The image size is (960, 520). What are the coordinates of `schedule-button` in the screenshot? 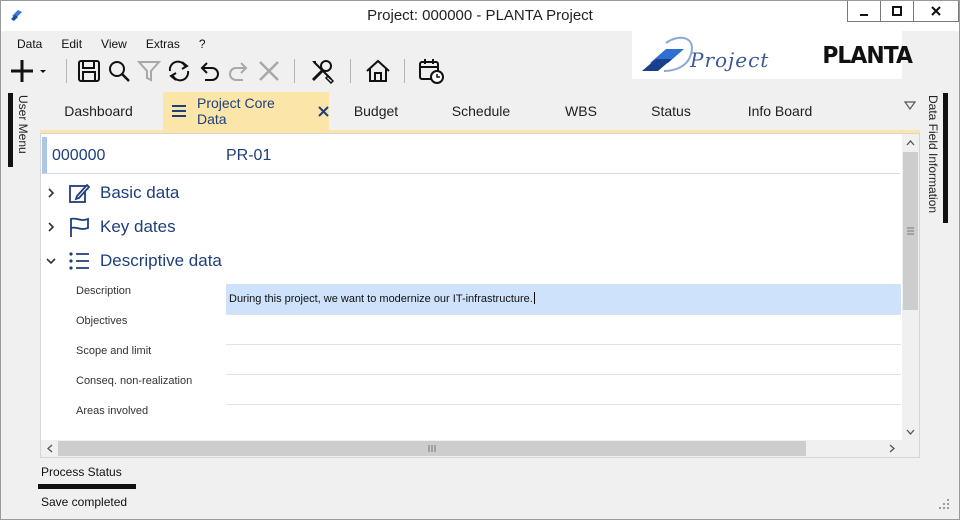 It's located at (431, 71).